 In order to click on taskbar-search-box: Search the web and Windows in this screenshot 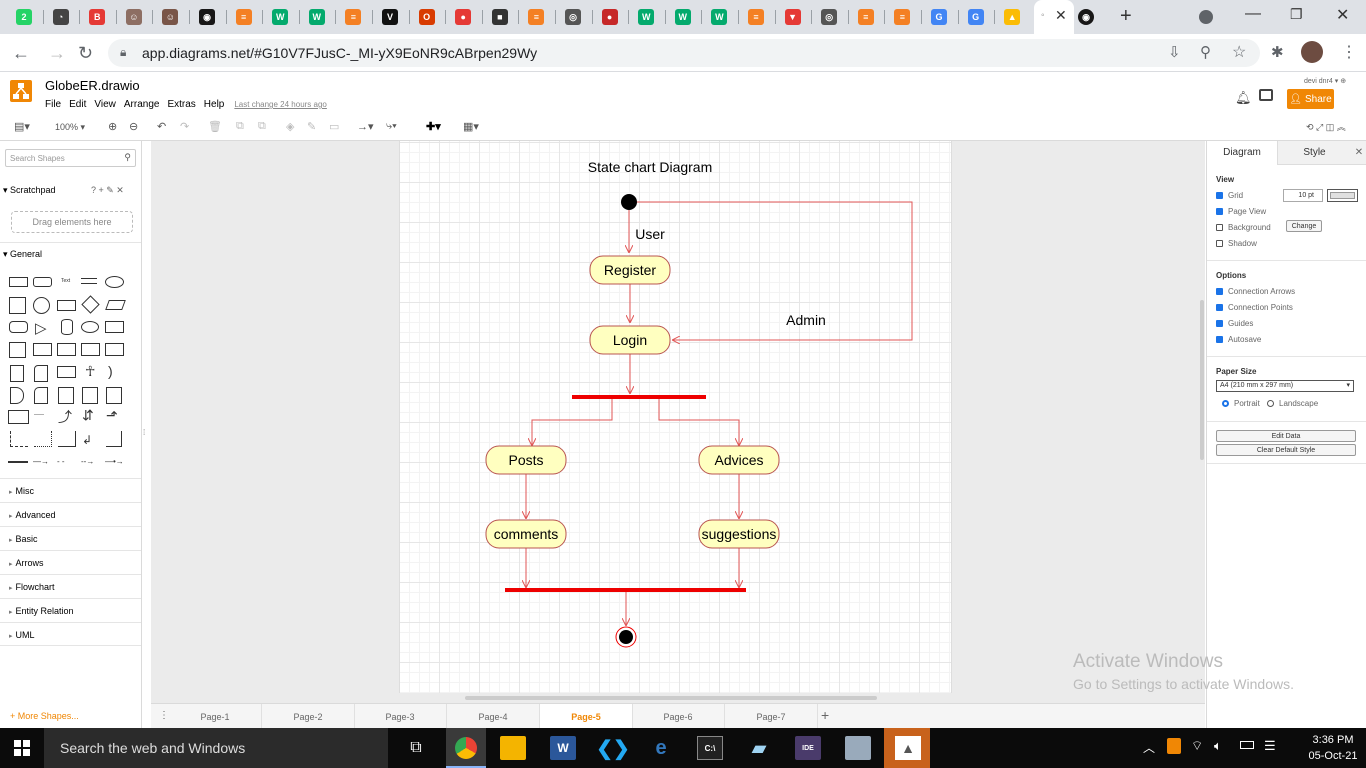, I will do `click(216, 748)`.